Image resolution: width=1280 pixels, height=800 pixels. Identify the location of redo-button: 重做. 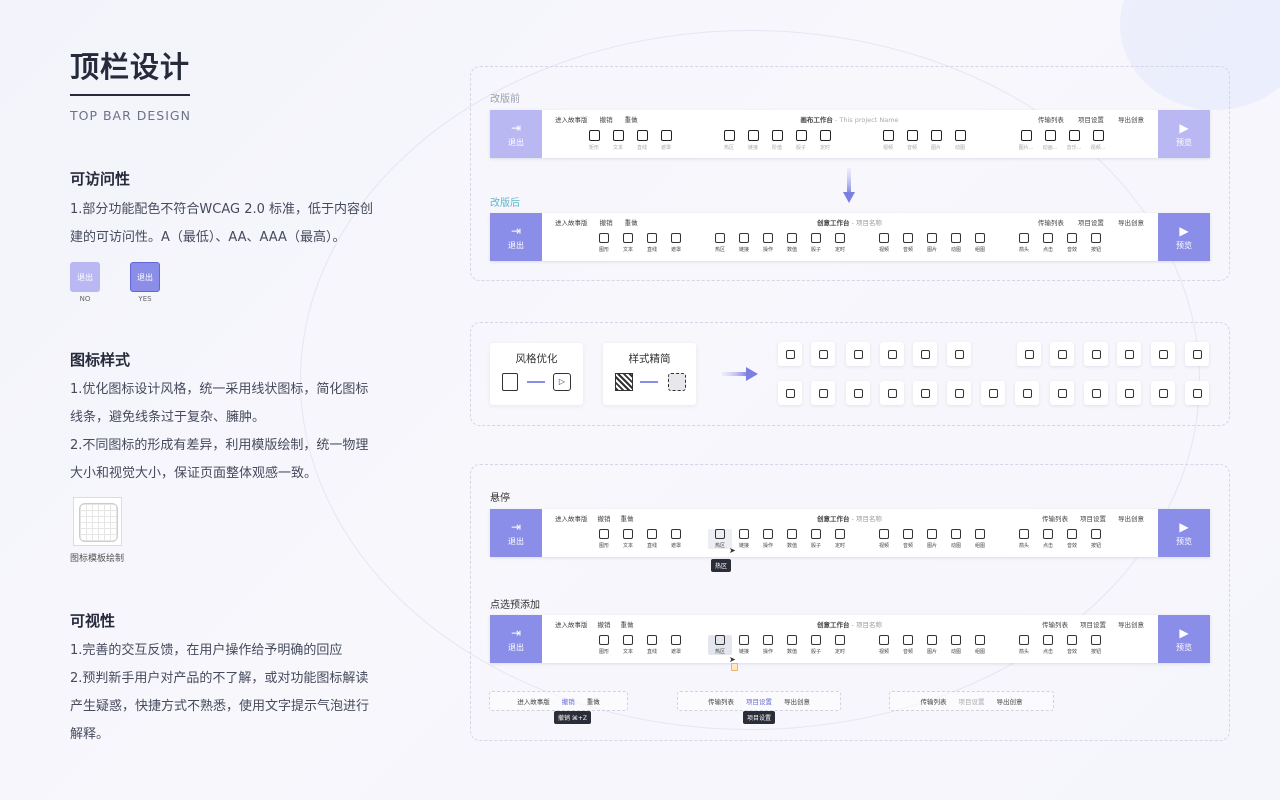
(593, 701).